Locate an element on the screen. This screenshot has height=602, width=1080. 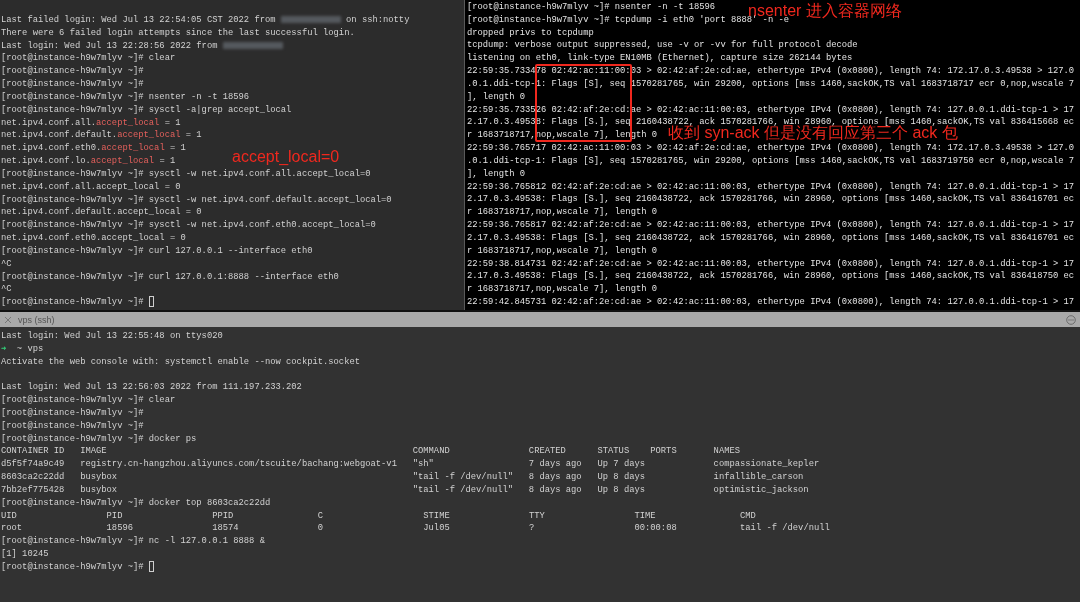
terminal-line: dropped privs to tcpdump is located at coordinates (530, 32).